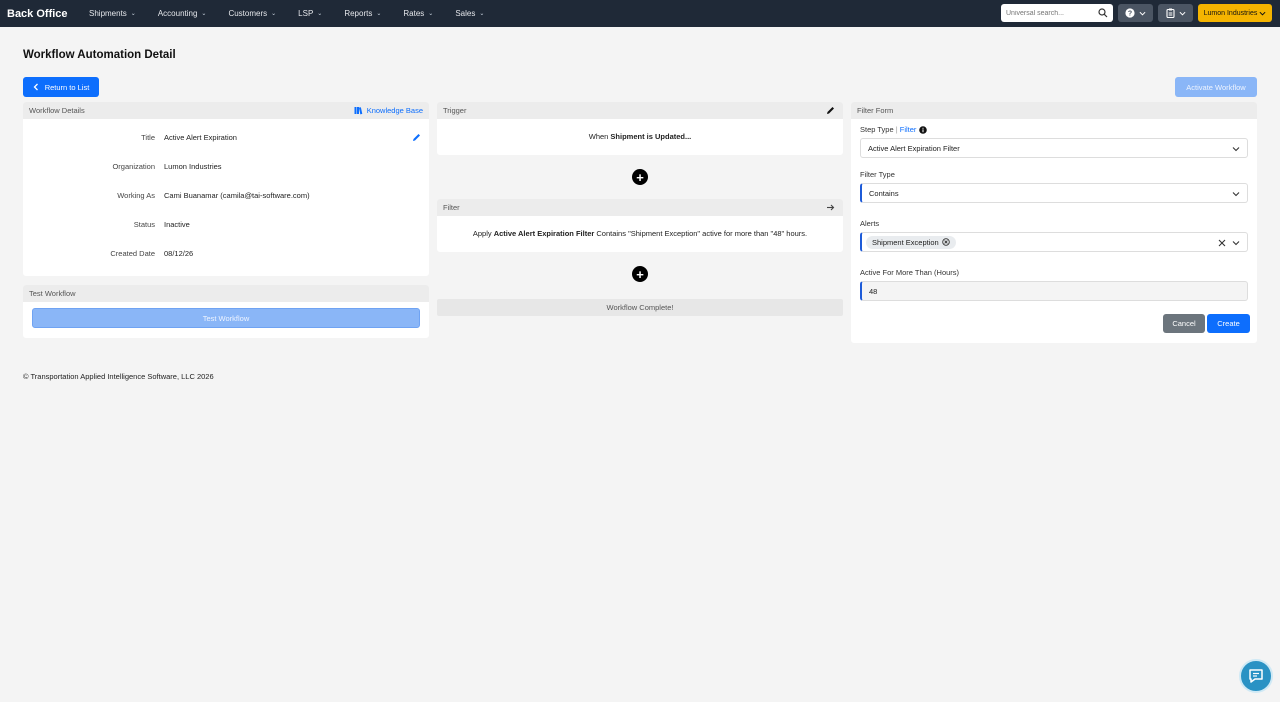 The height and width of the screenshot is (702, 1280). I want to click on universal-search, so click(1057, 13).